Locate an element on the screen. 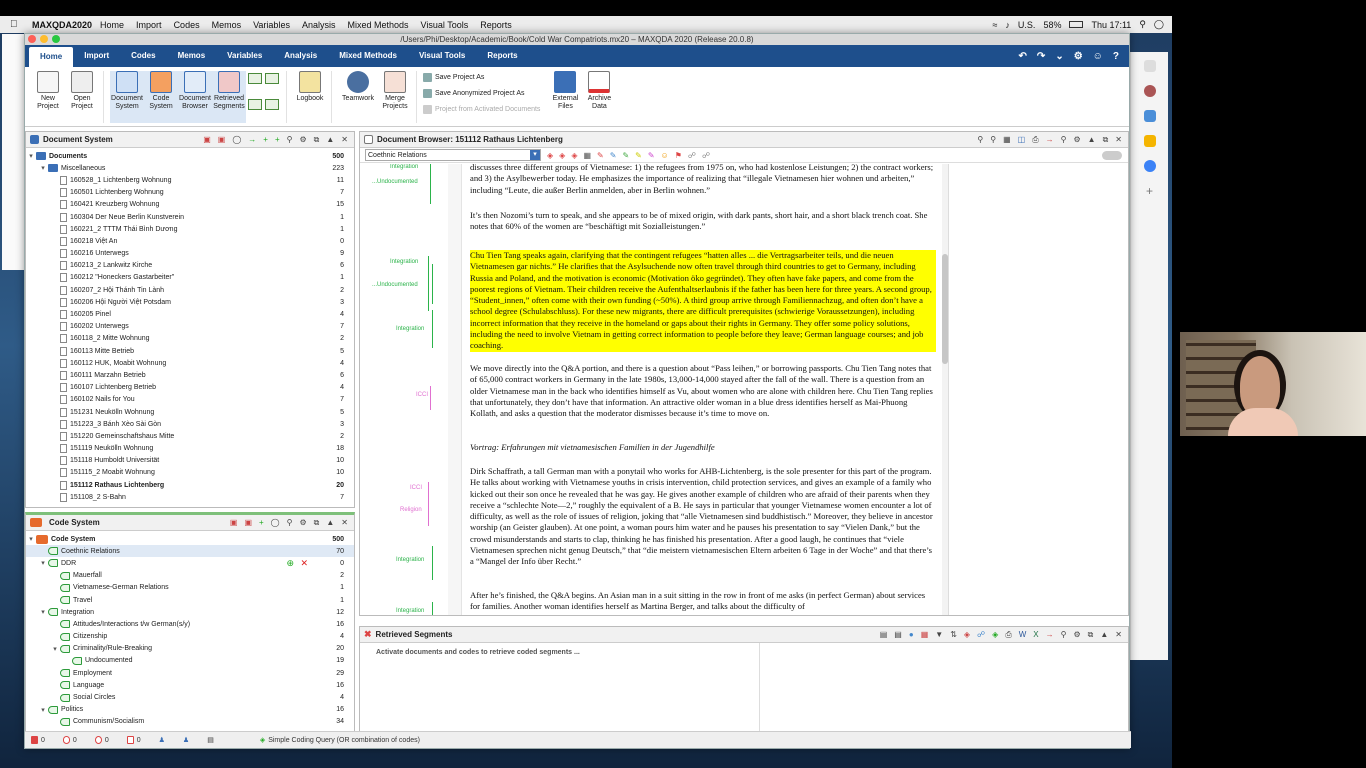 This screenshot has width=1366, height=768. save-anonymized-button: Save Anonymized Project As is located at coordinates (481, 93).